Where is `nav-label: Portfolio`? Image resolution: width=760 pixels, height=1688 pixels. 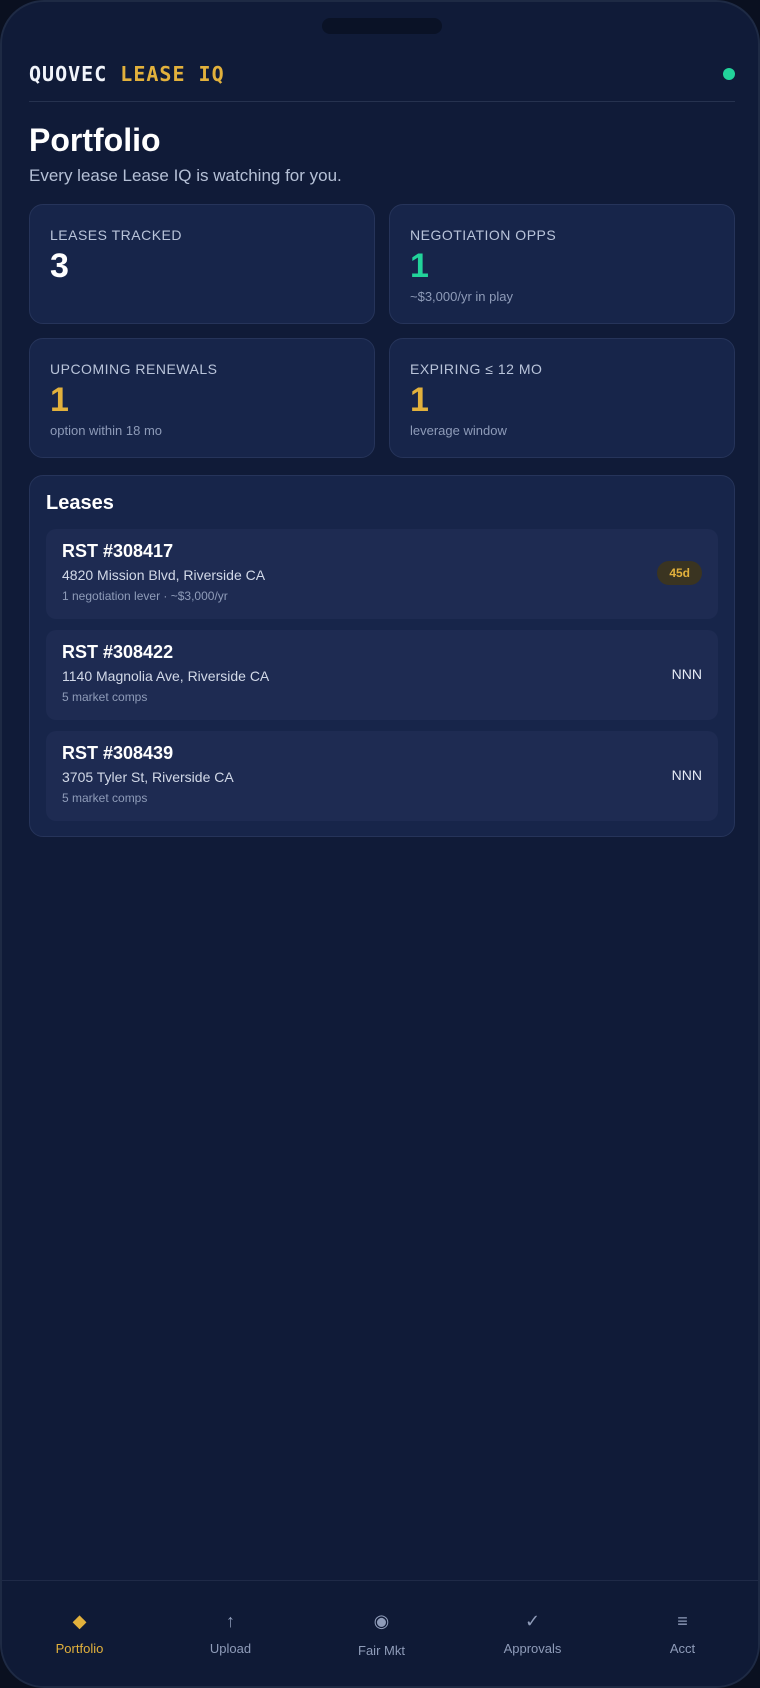 nav-label: Portfolio is located at coordinates (79, 1648).